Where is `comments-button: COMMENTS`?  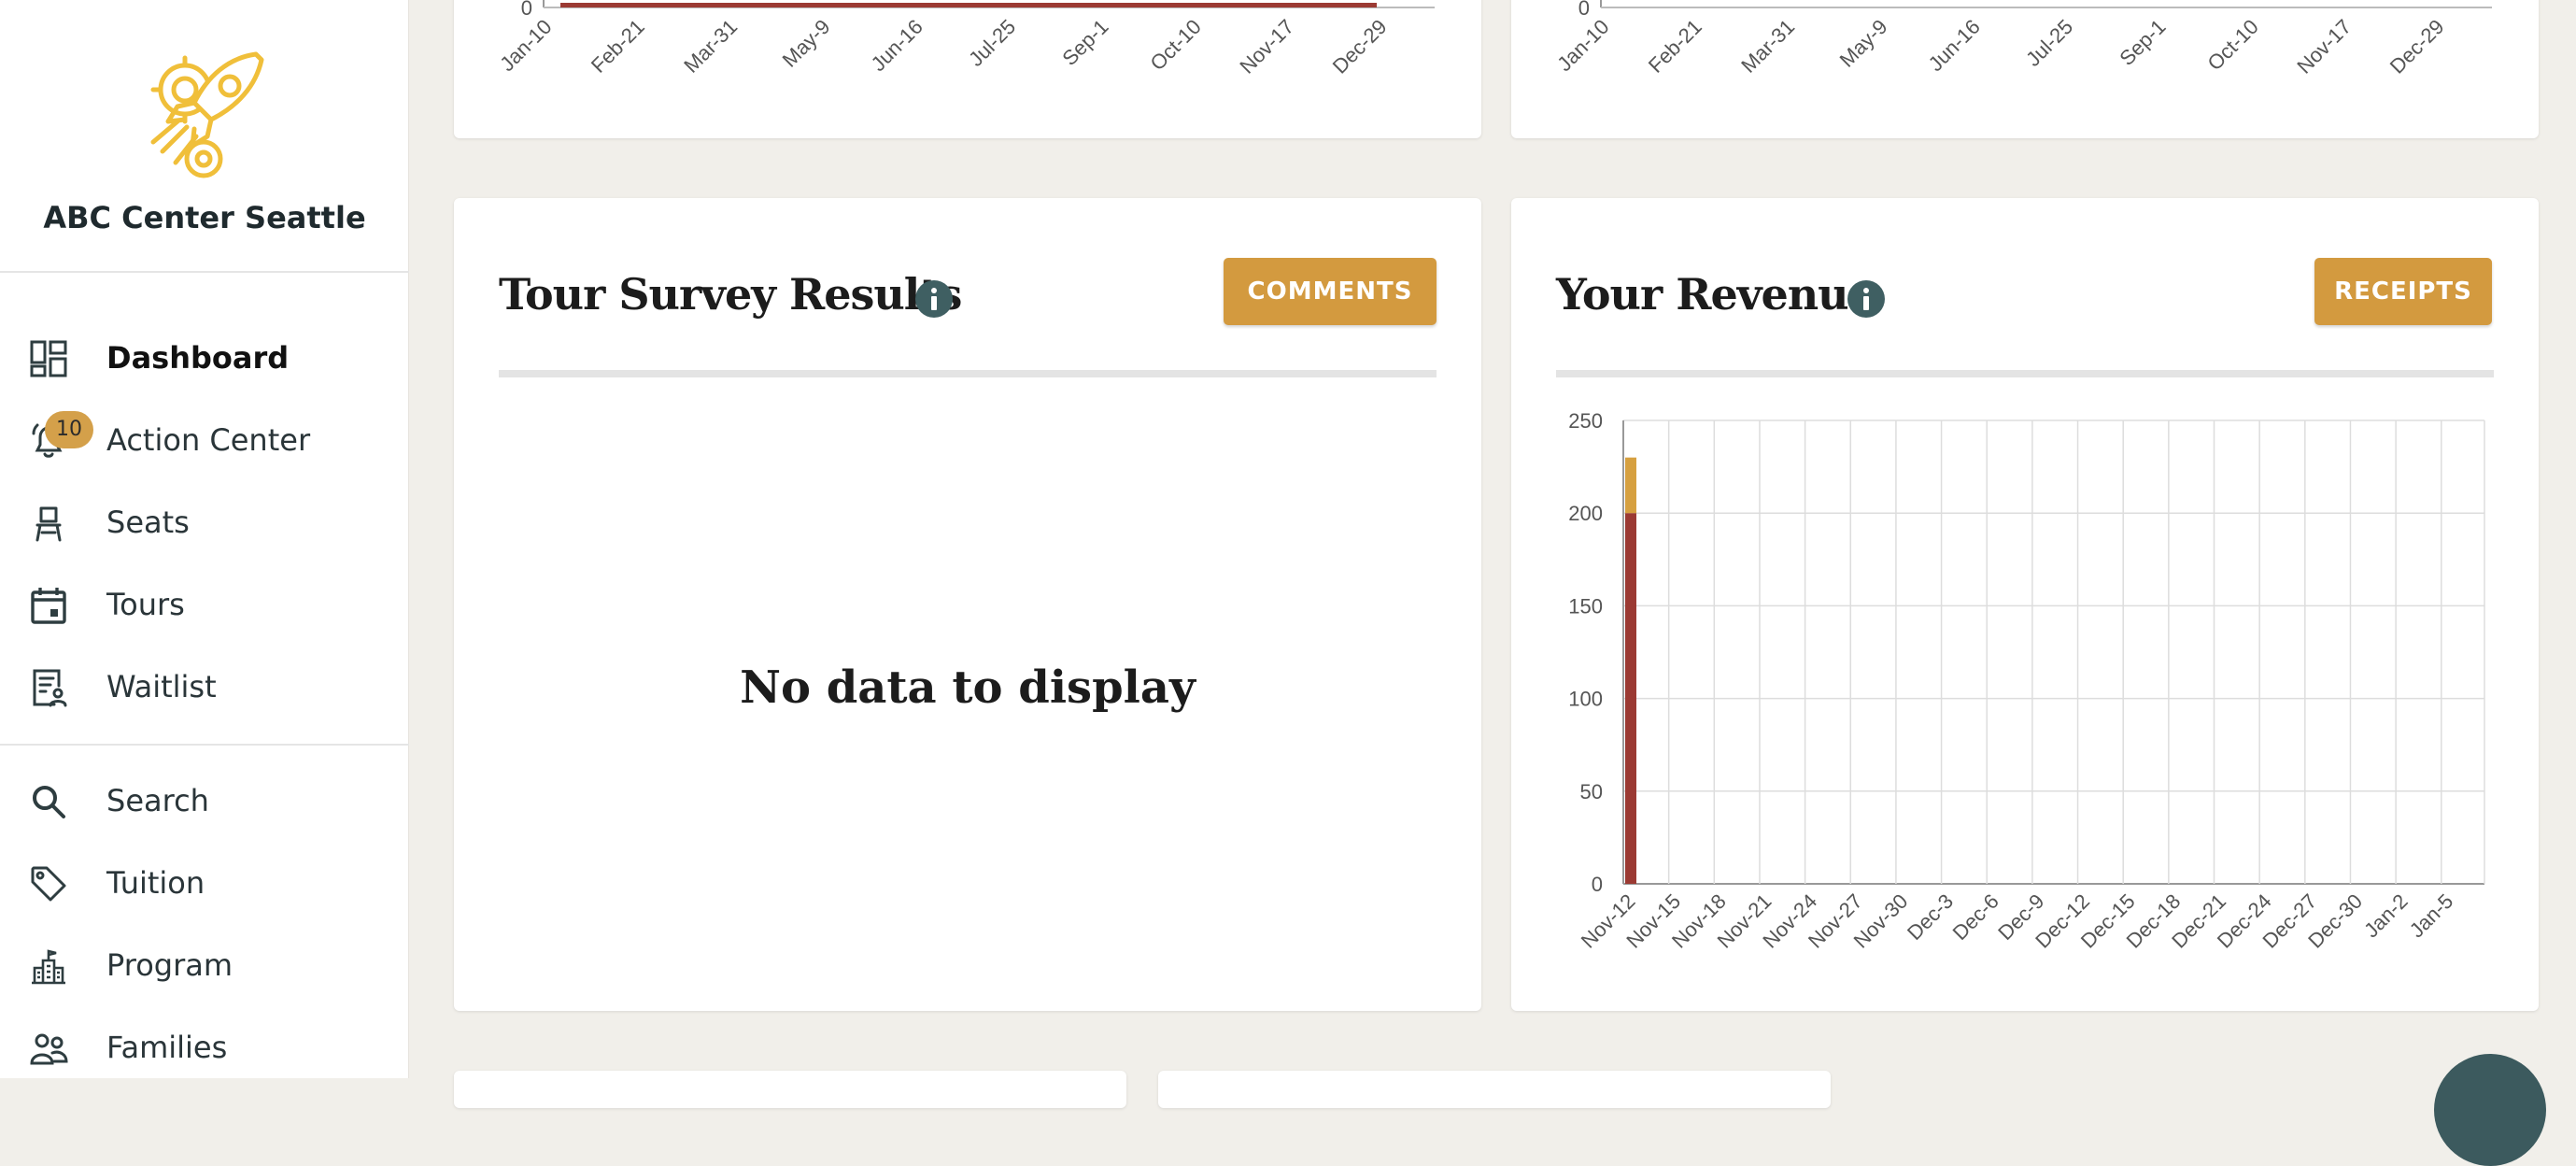
comments-button: COMMENTS is located at coordinates (1330, 291).